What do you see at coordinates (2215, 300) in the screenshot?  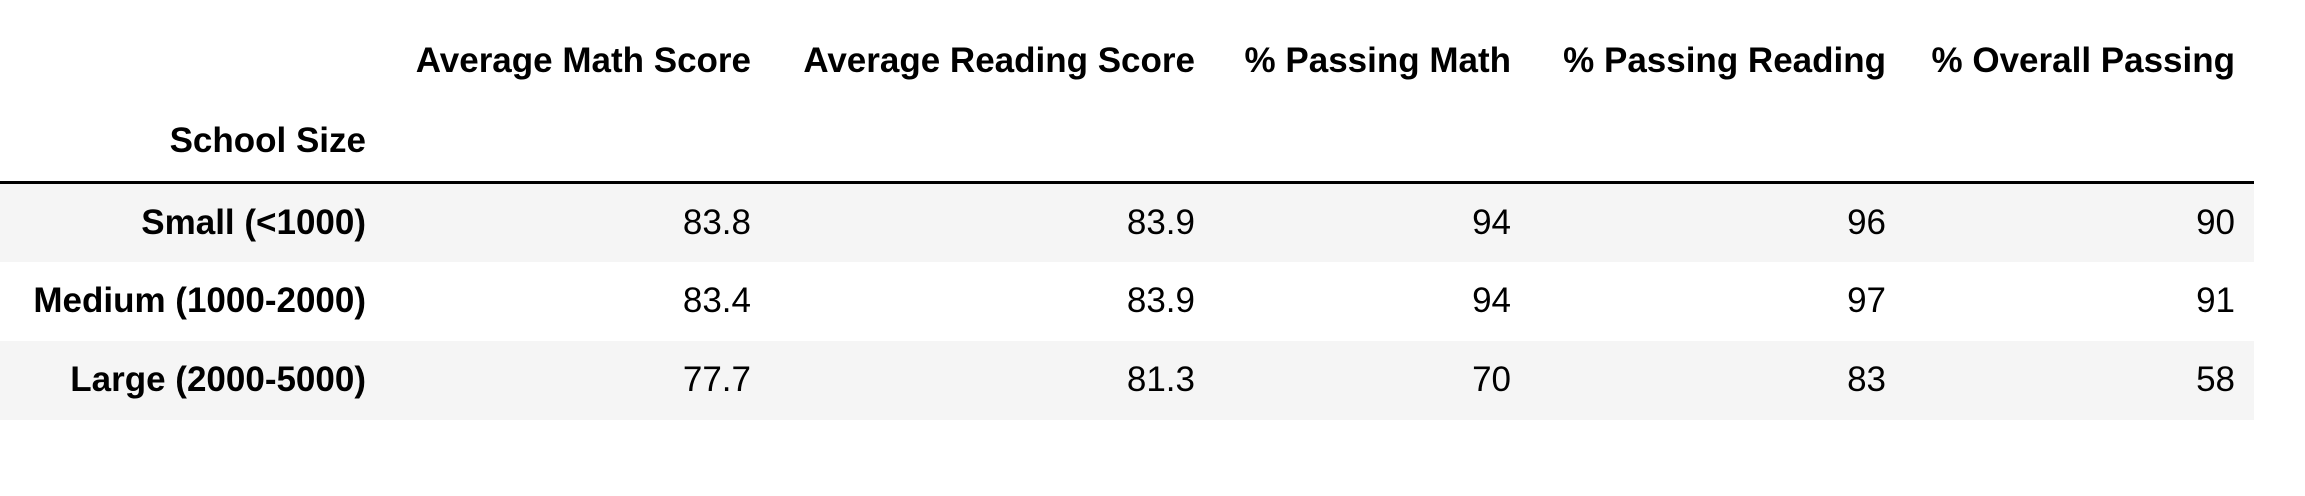 I see `table-cell: 91` at bounding box center [2215, 300].